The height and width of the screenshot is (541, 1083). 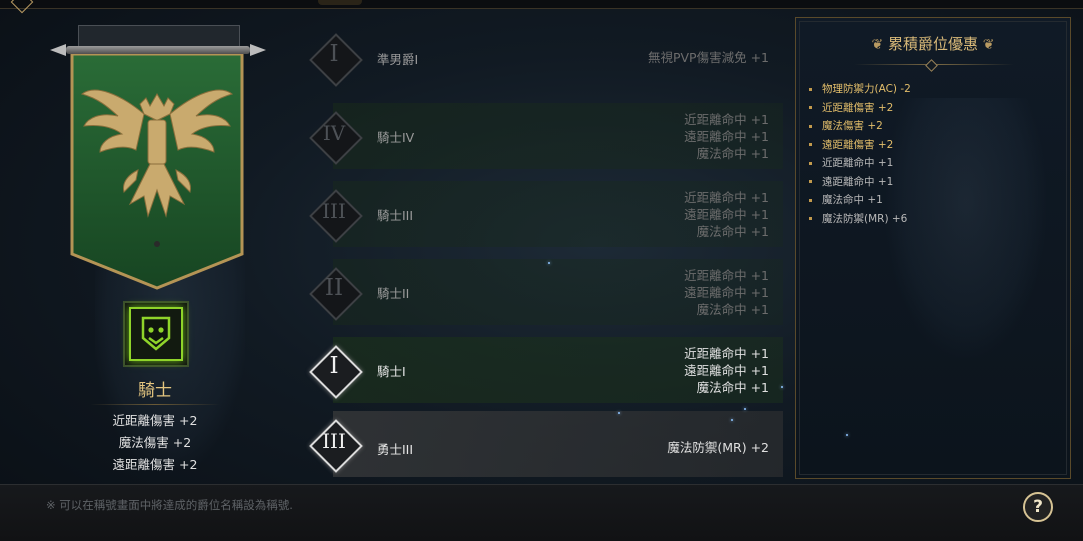 What do you see at coordinates (718, 447) in the screenshot?
I see `rank-effects: 魔法防禦(MR) +2` at bounding box center [718, 447].